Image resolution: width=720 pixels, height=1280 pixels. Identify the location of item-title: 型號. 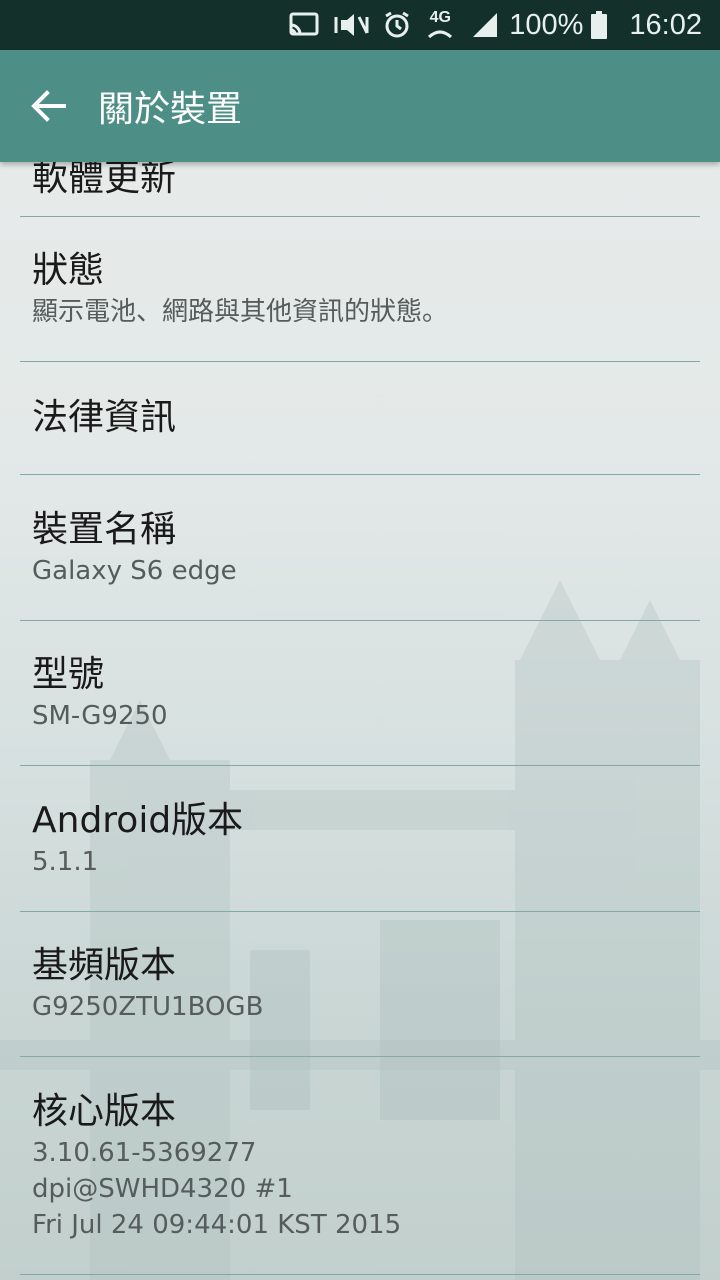
(68, 674).